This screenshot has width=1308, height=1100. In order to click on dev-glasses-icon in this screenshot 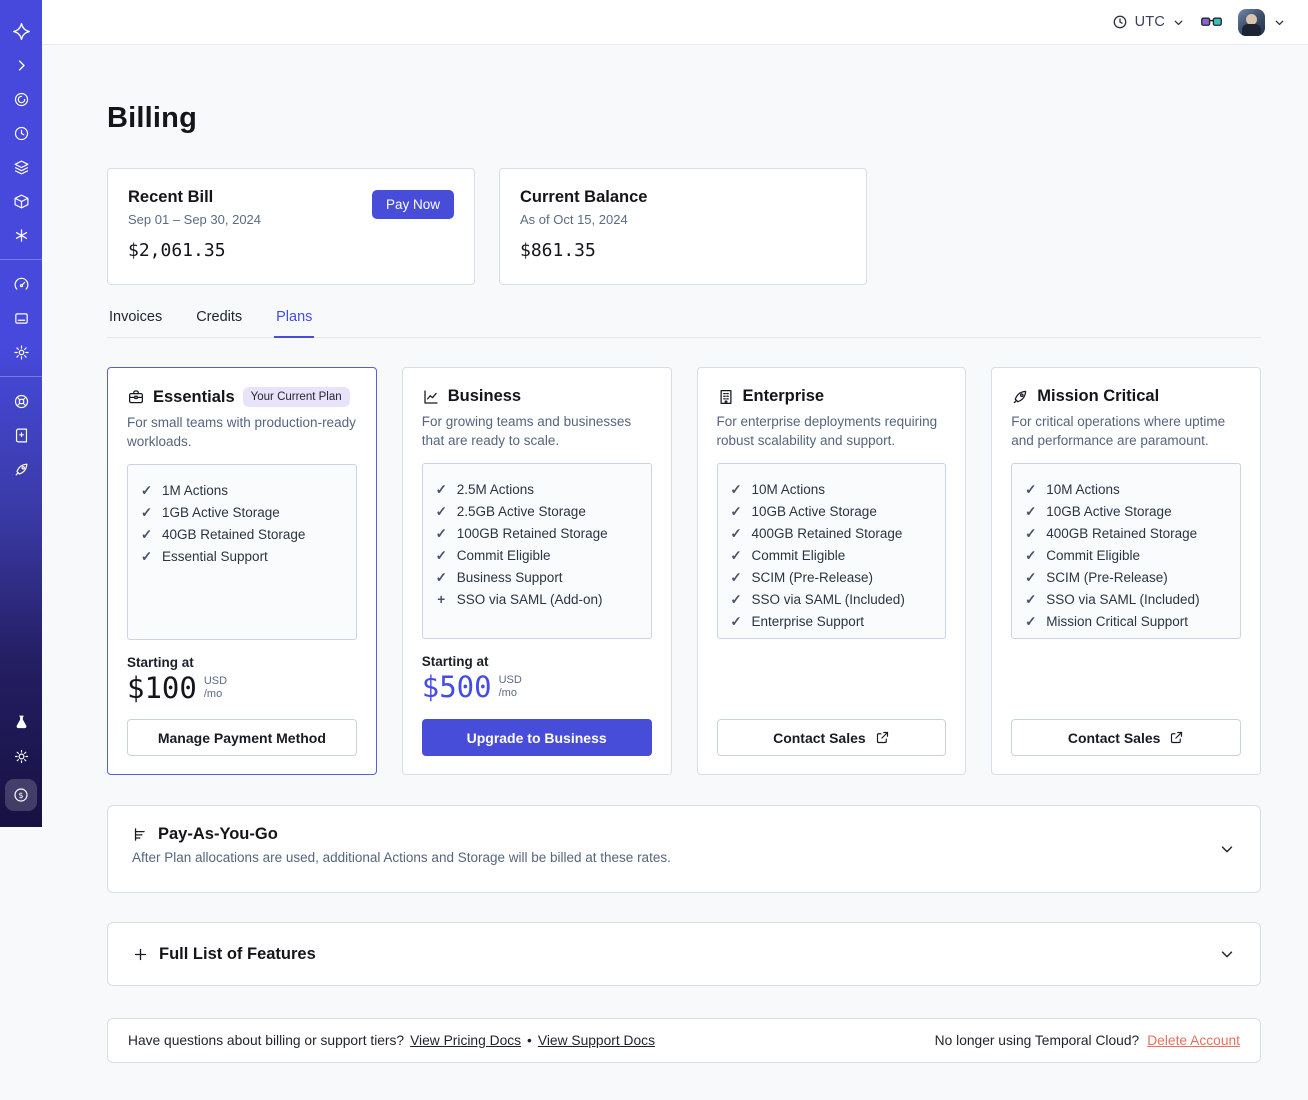, I will do `click(1211, 22)`.